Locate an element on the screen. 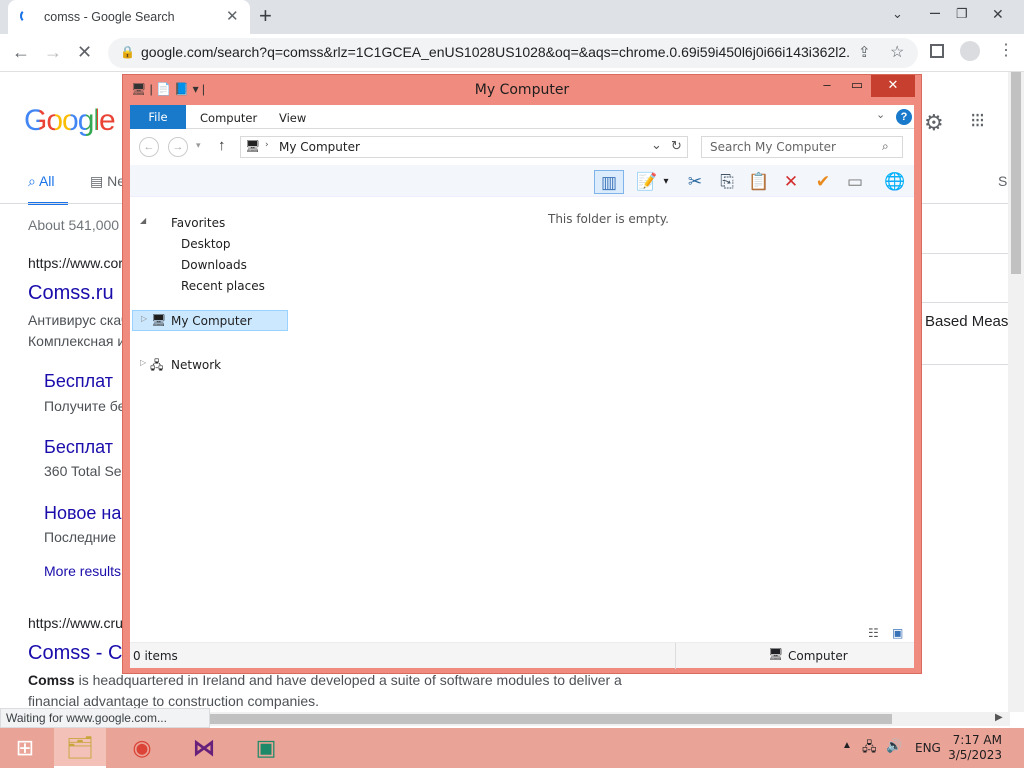  nav-desktop: Desktop is located at coordinates (206, 244).